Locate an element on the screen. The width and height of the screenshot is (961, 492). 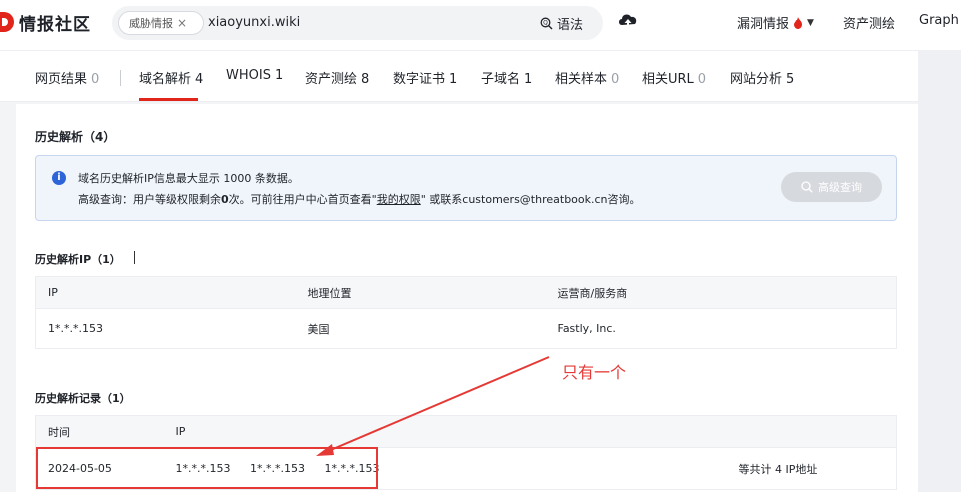
cell-ip: 1*.*.*.153 is located at coordinates (165, 328).